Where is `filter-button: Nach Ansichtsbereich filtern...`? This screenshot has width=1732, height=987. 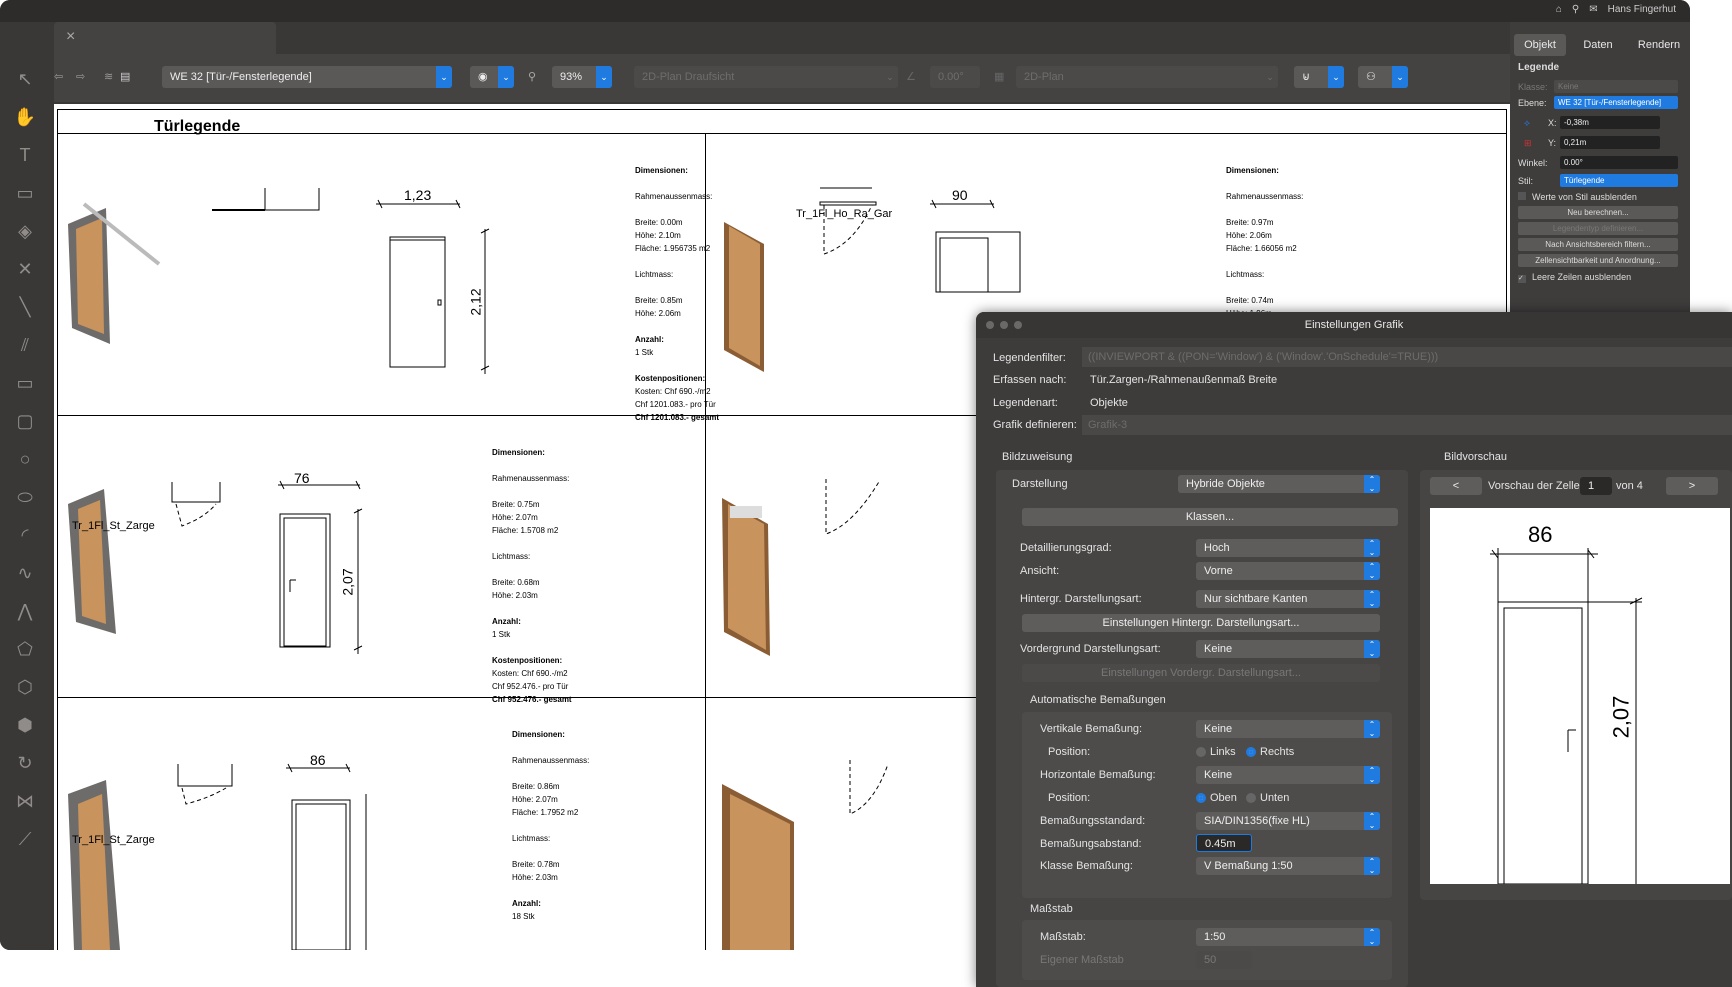
filter-button: Nach Ansichtsbereich filtern... is located at coordinates (1598, 244).